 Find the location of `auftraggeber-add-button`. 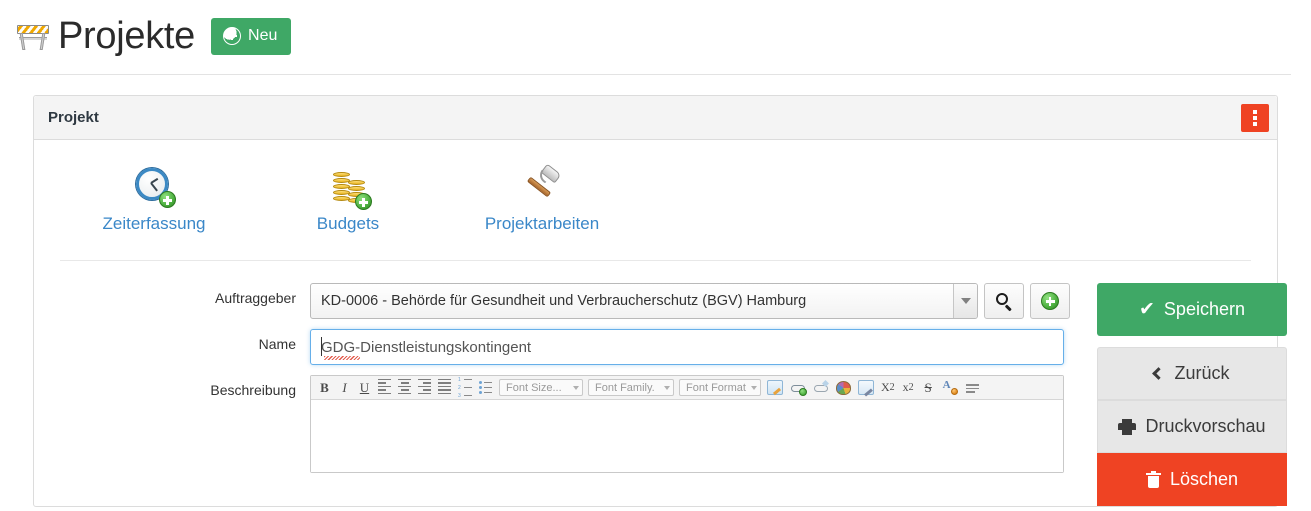

auftraggeber-add-button is located at coordinates (1050, 301).